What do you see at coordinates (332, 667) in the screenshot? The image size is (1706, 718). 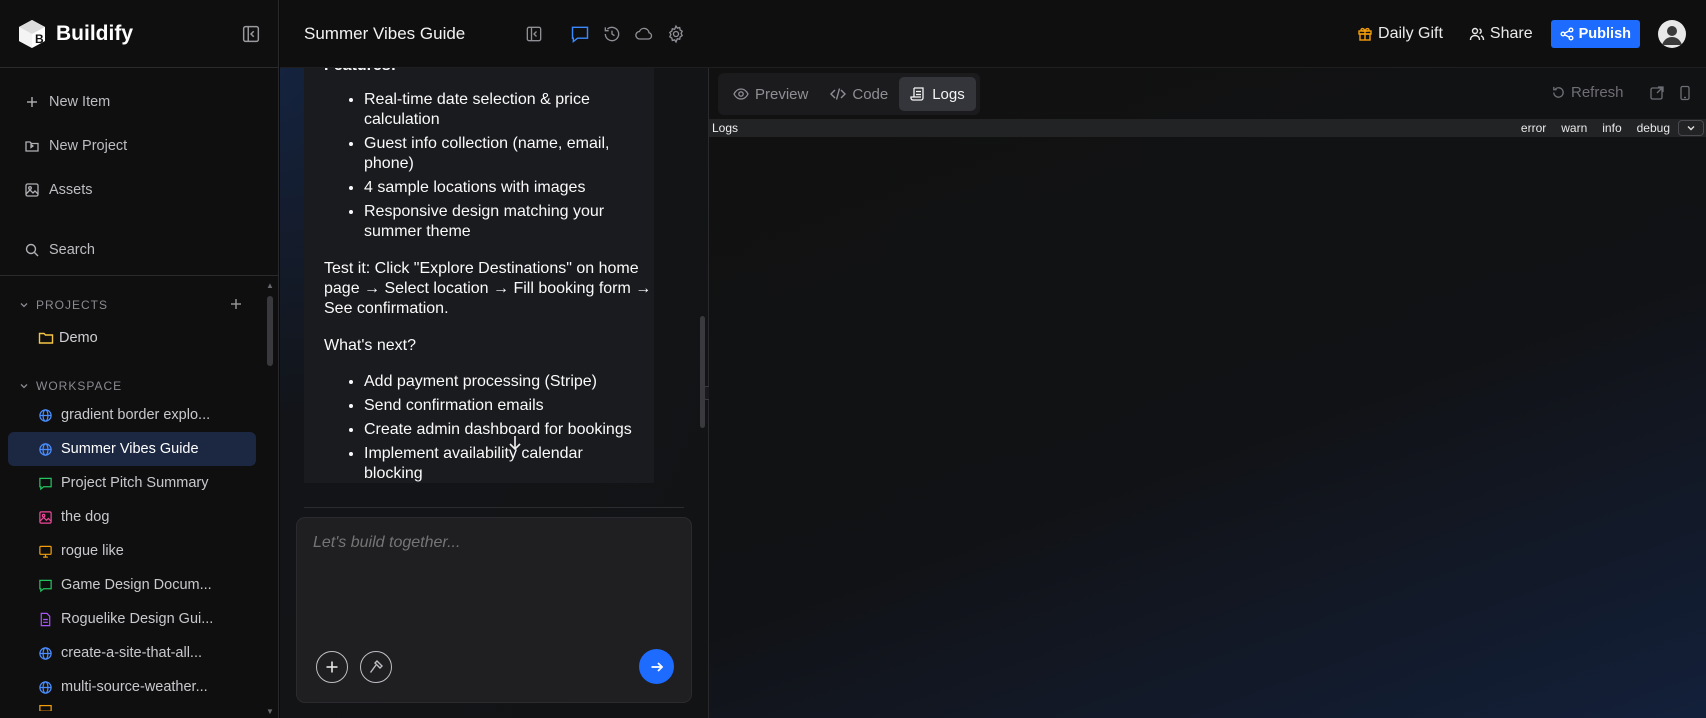 I see `add-attachment-button` at bounding box center [332, 667].